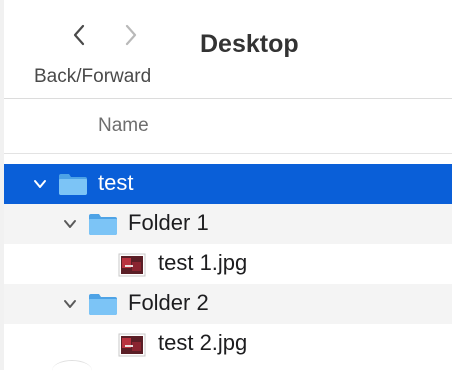  I want to click on row-label: test 1.jpg, so click(203, 262).